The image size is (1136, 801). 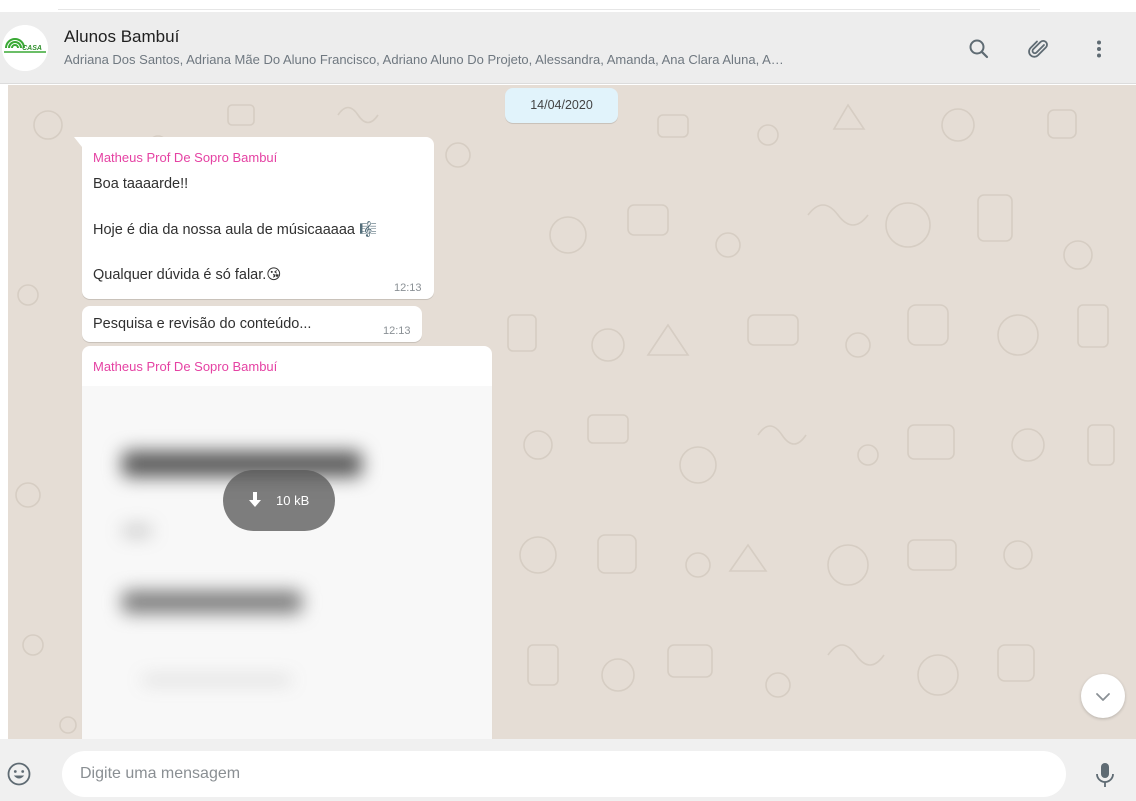 What do you see at coordinates (32, 48) in the screenshot?
I see `avatar-logo-text: CASA` at bounding box center [32, 48].